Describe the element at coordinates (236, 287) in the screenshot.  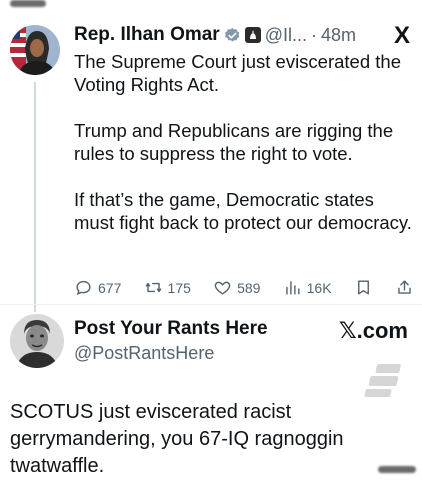
I see `like-button: 589` at that location.